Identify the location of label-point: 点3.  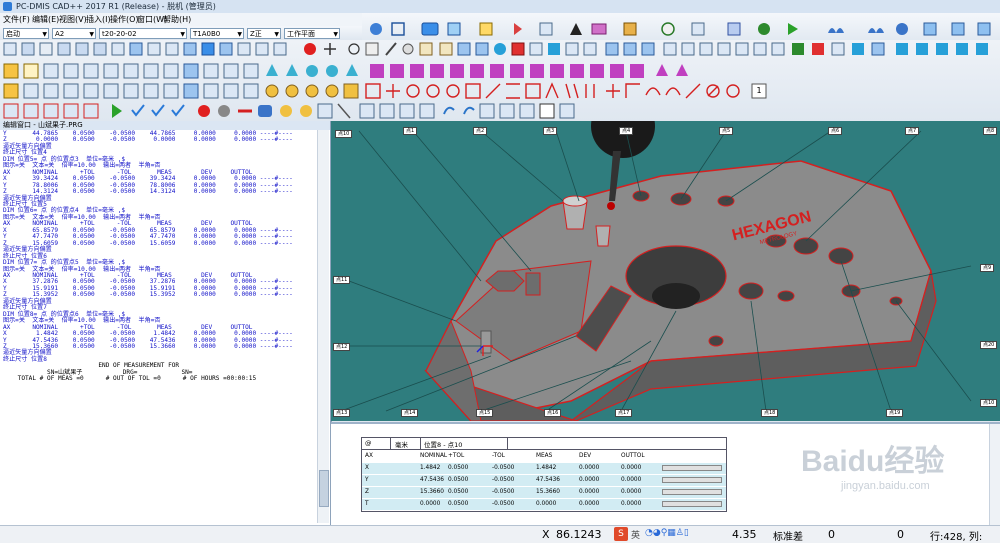
(550, 131).